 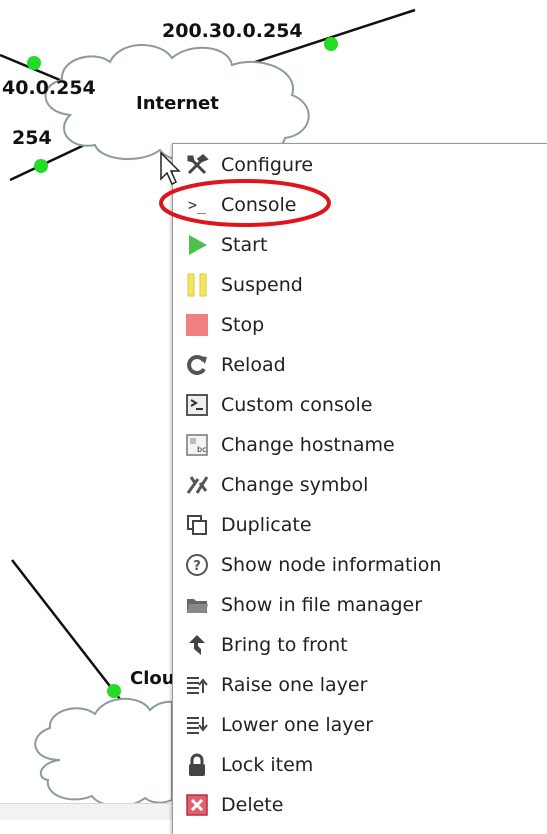 I want to click on menu-item-show-node-information: ? Show node information, so click(x=360, y=565).